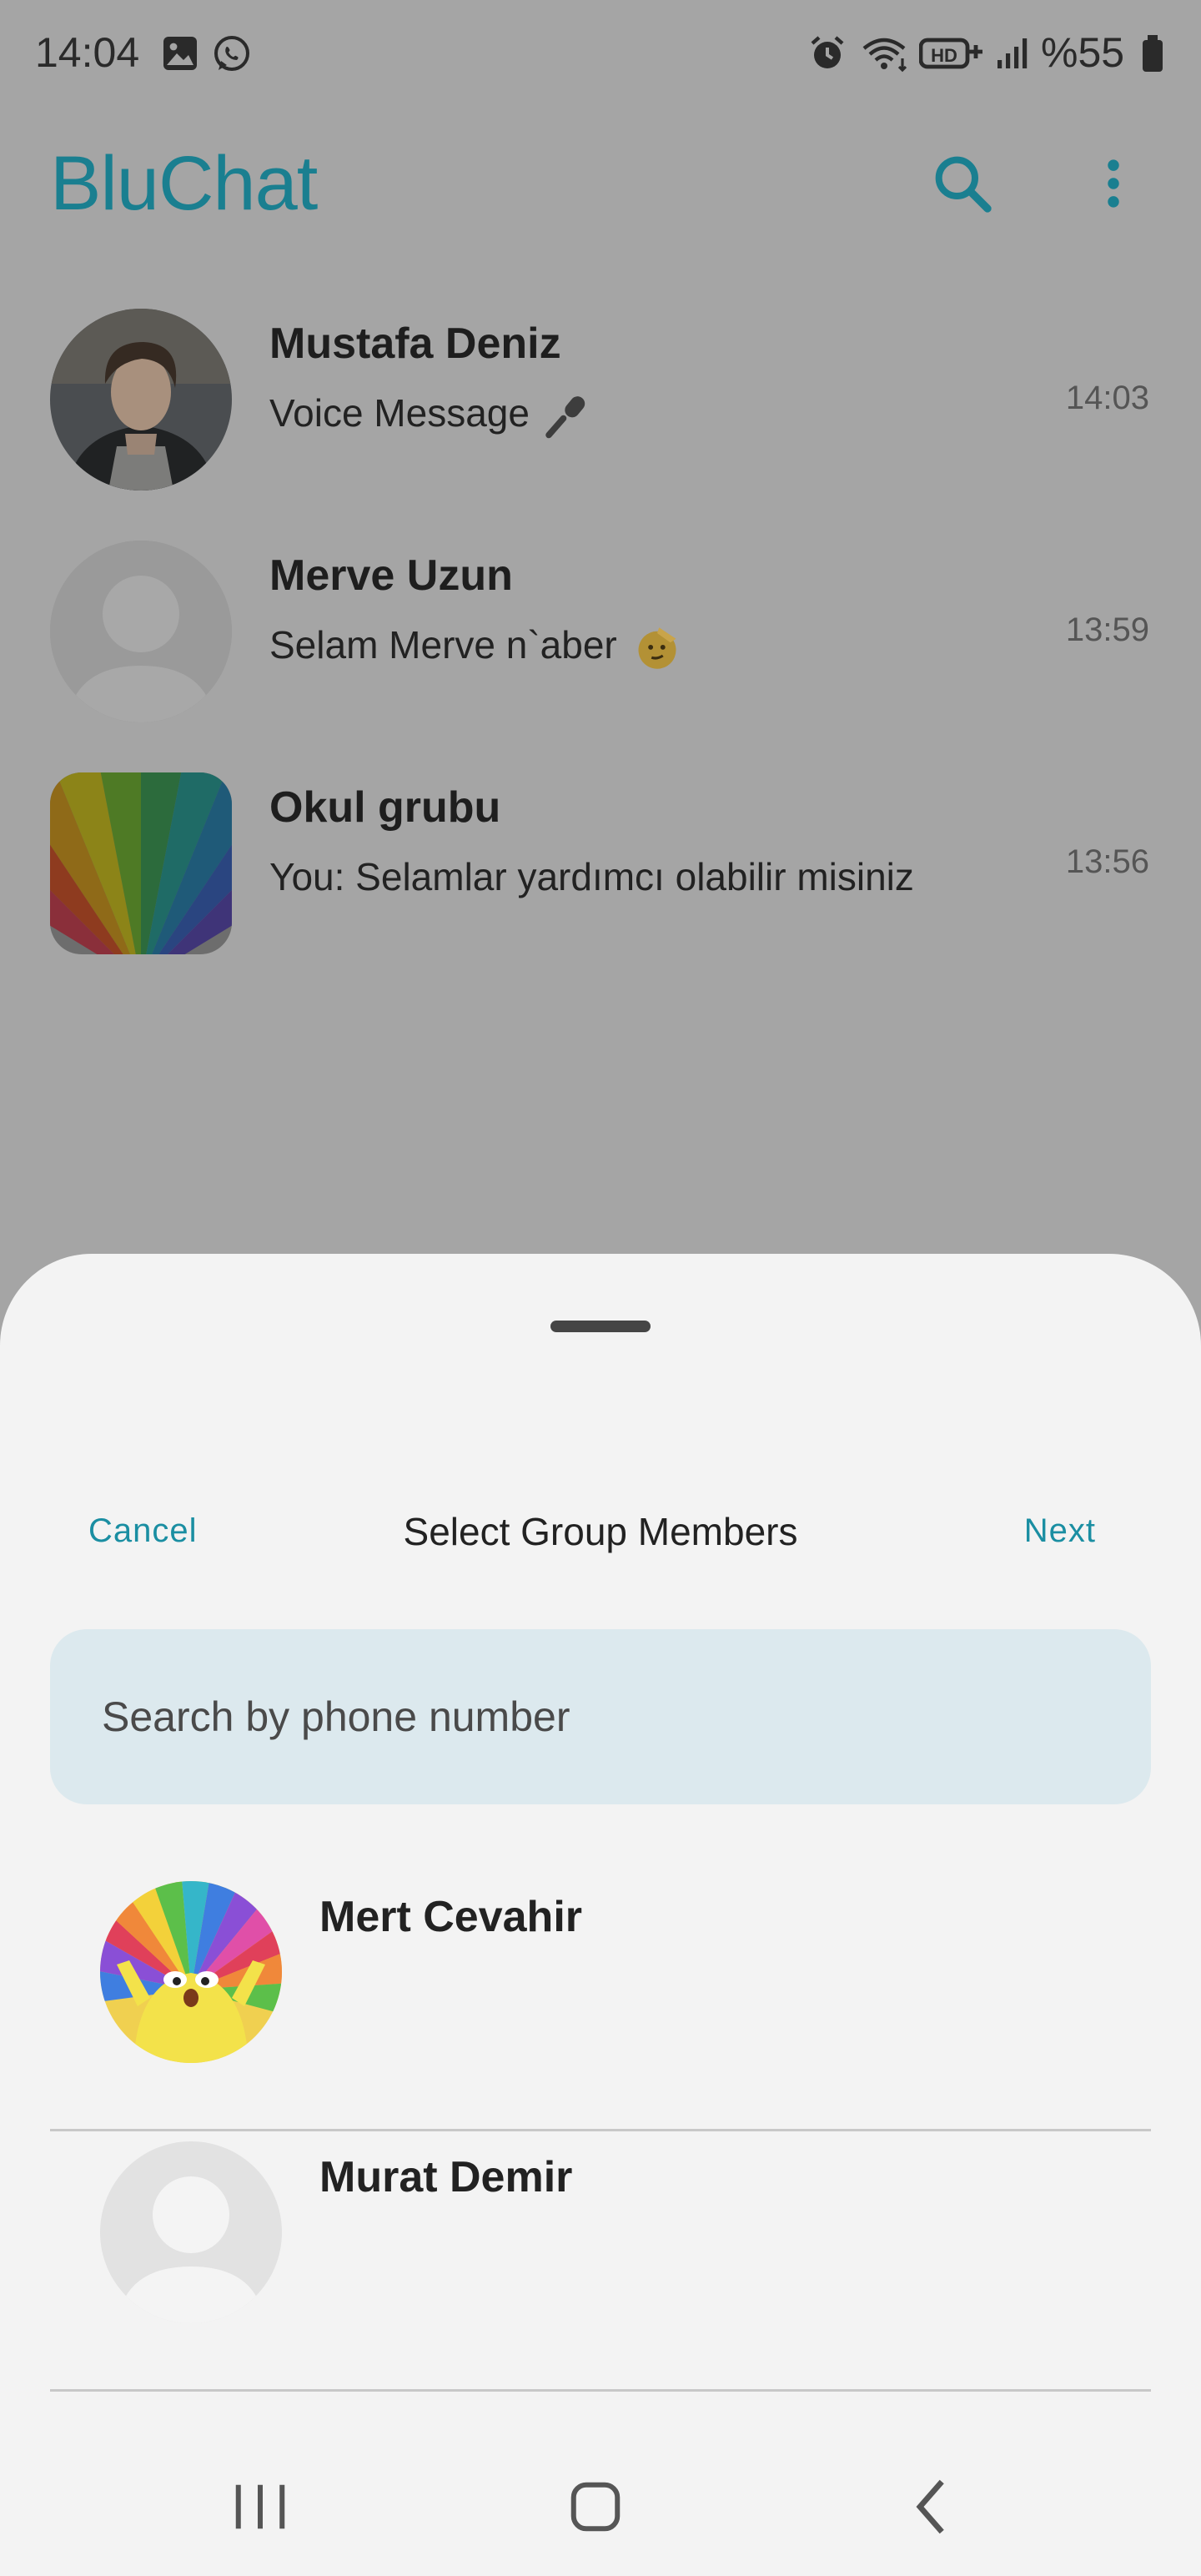 The height and width of the screenshot is (2576, 1201). Describe the element at coordinates (385, 807) in the screenshot. I see `chat-name: Okul grubu` at that location.